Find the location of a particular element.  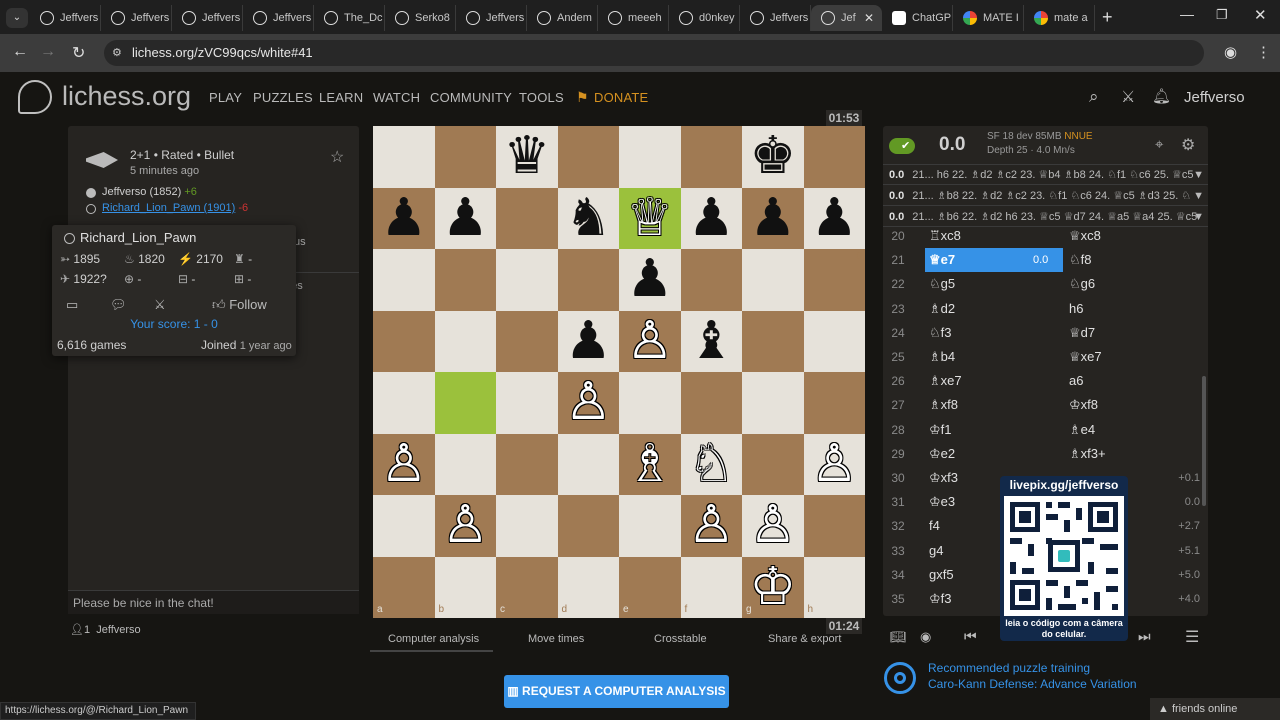

piece-c8: ♛ is located at coordinates (527, 157).